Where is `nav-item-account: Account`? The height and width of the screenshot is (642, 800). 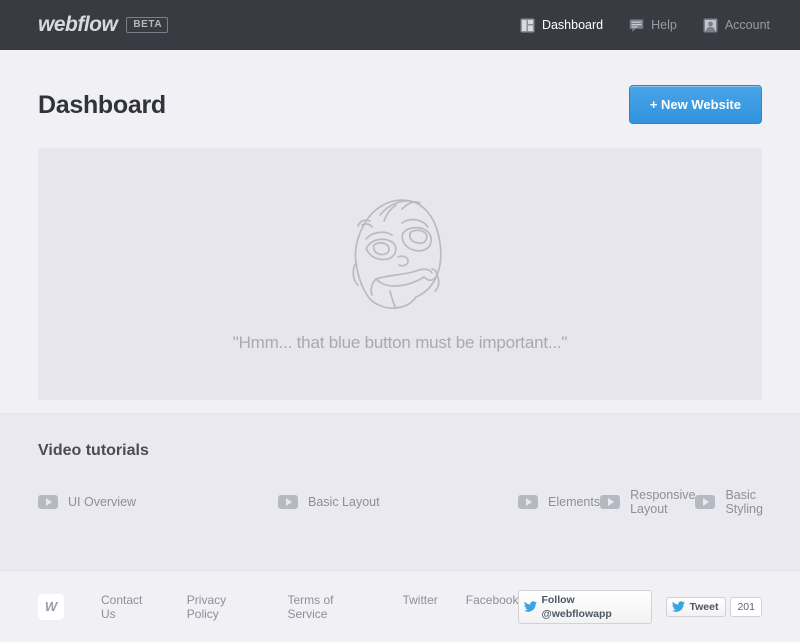 nav-item-account: Account is located at coordinates (736, 25).